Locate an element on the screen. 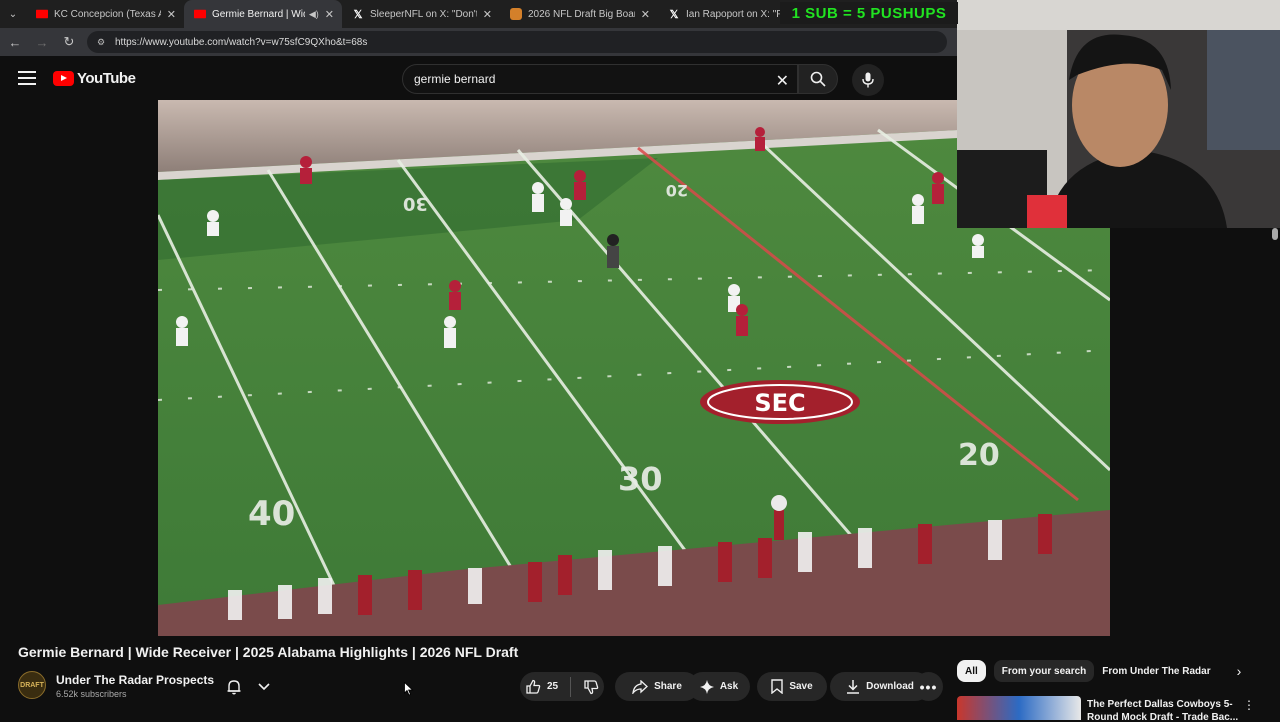 The height and width of the screenshot is (722, 1280). page-scrollbar is located at coordinates (1275, 433).